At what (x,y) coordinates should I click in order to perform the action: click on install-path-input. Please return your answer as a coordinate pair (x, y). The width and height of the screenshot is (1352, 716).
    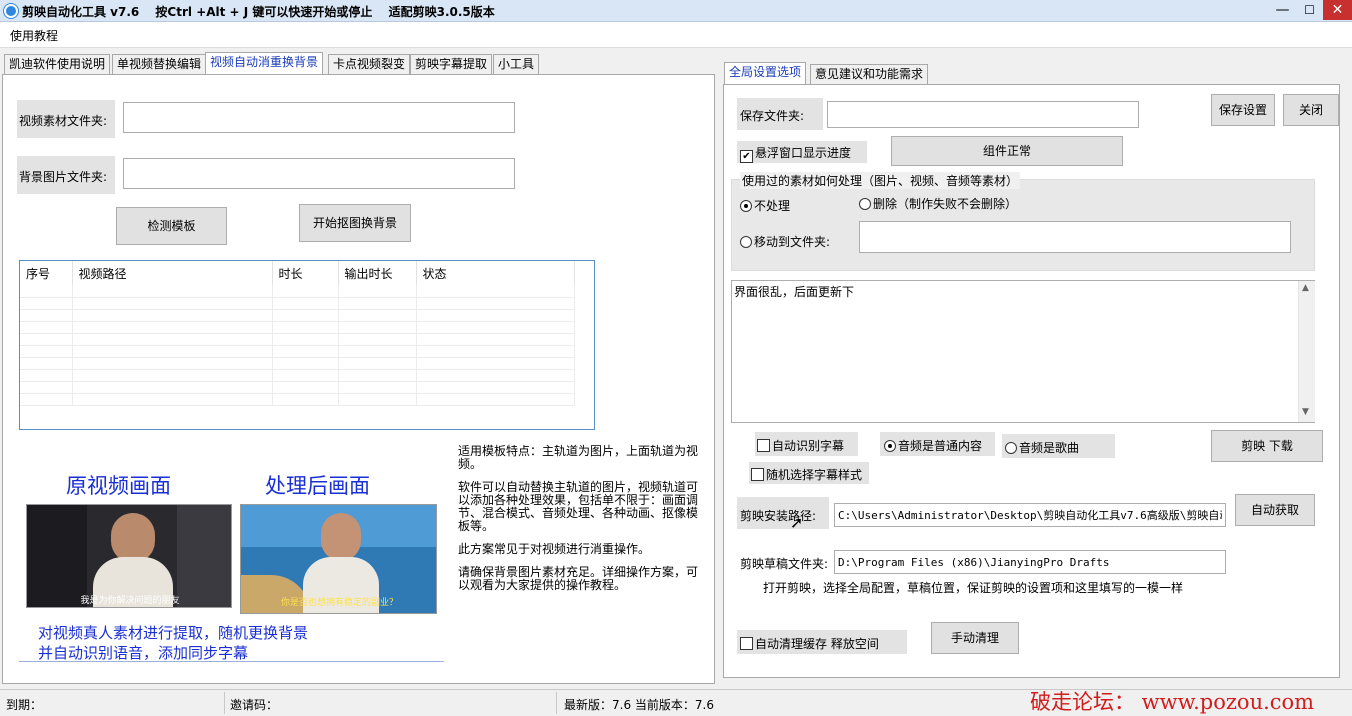
    Looking at the image, I should click on (1030, 515).